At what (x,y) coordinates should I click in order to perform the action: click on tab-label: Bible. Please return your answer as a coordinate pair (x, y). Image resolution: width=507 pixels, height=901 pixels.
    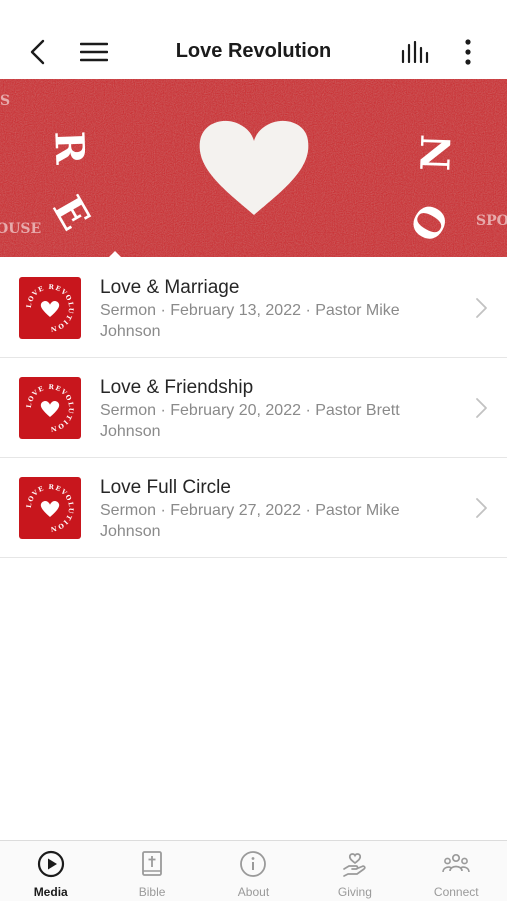
    Looking at the image, I should click on (152, 892).